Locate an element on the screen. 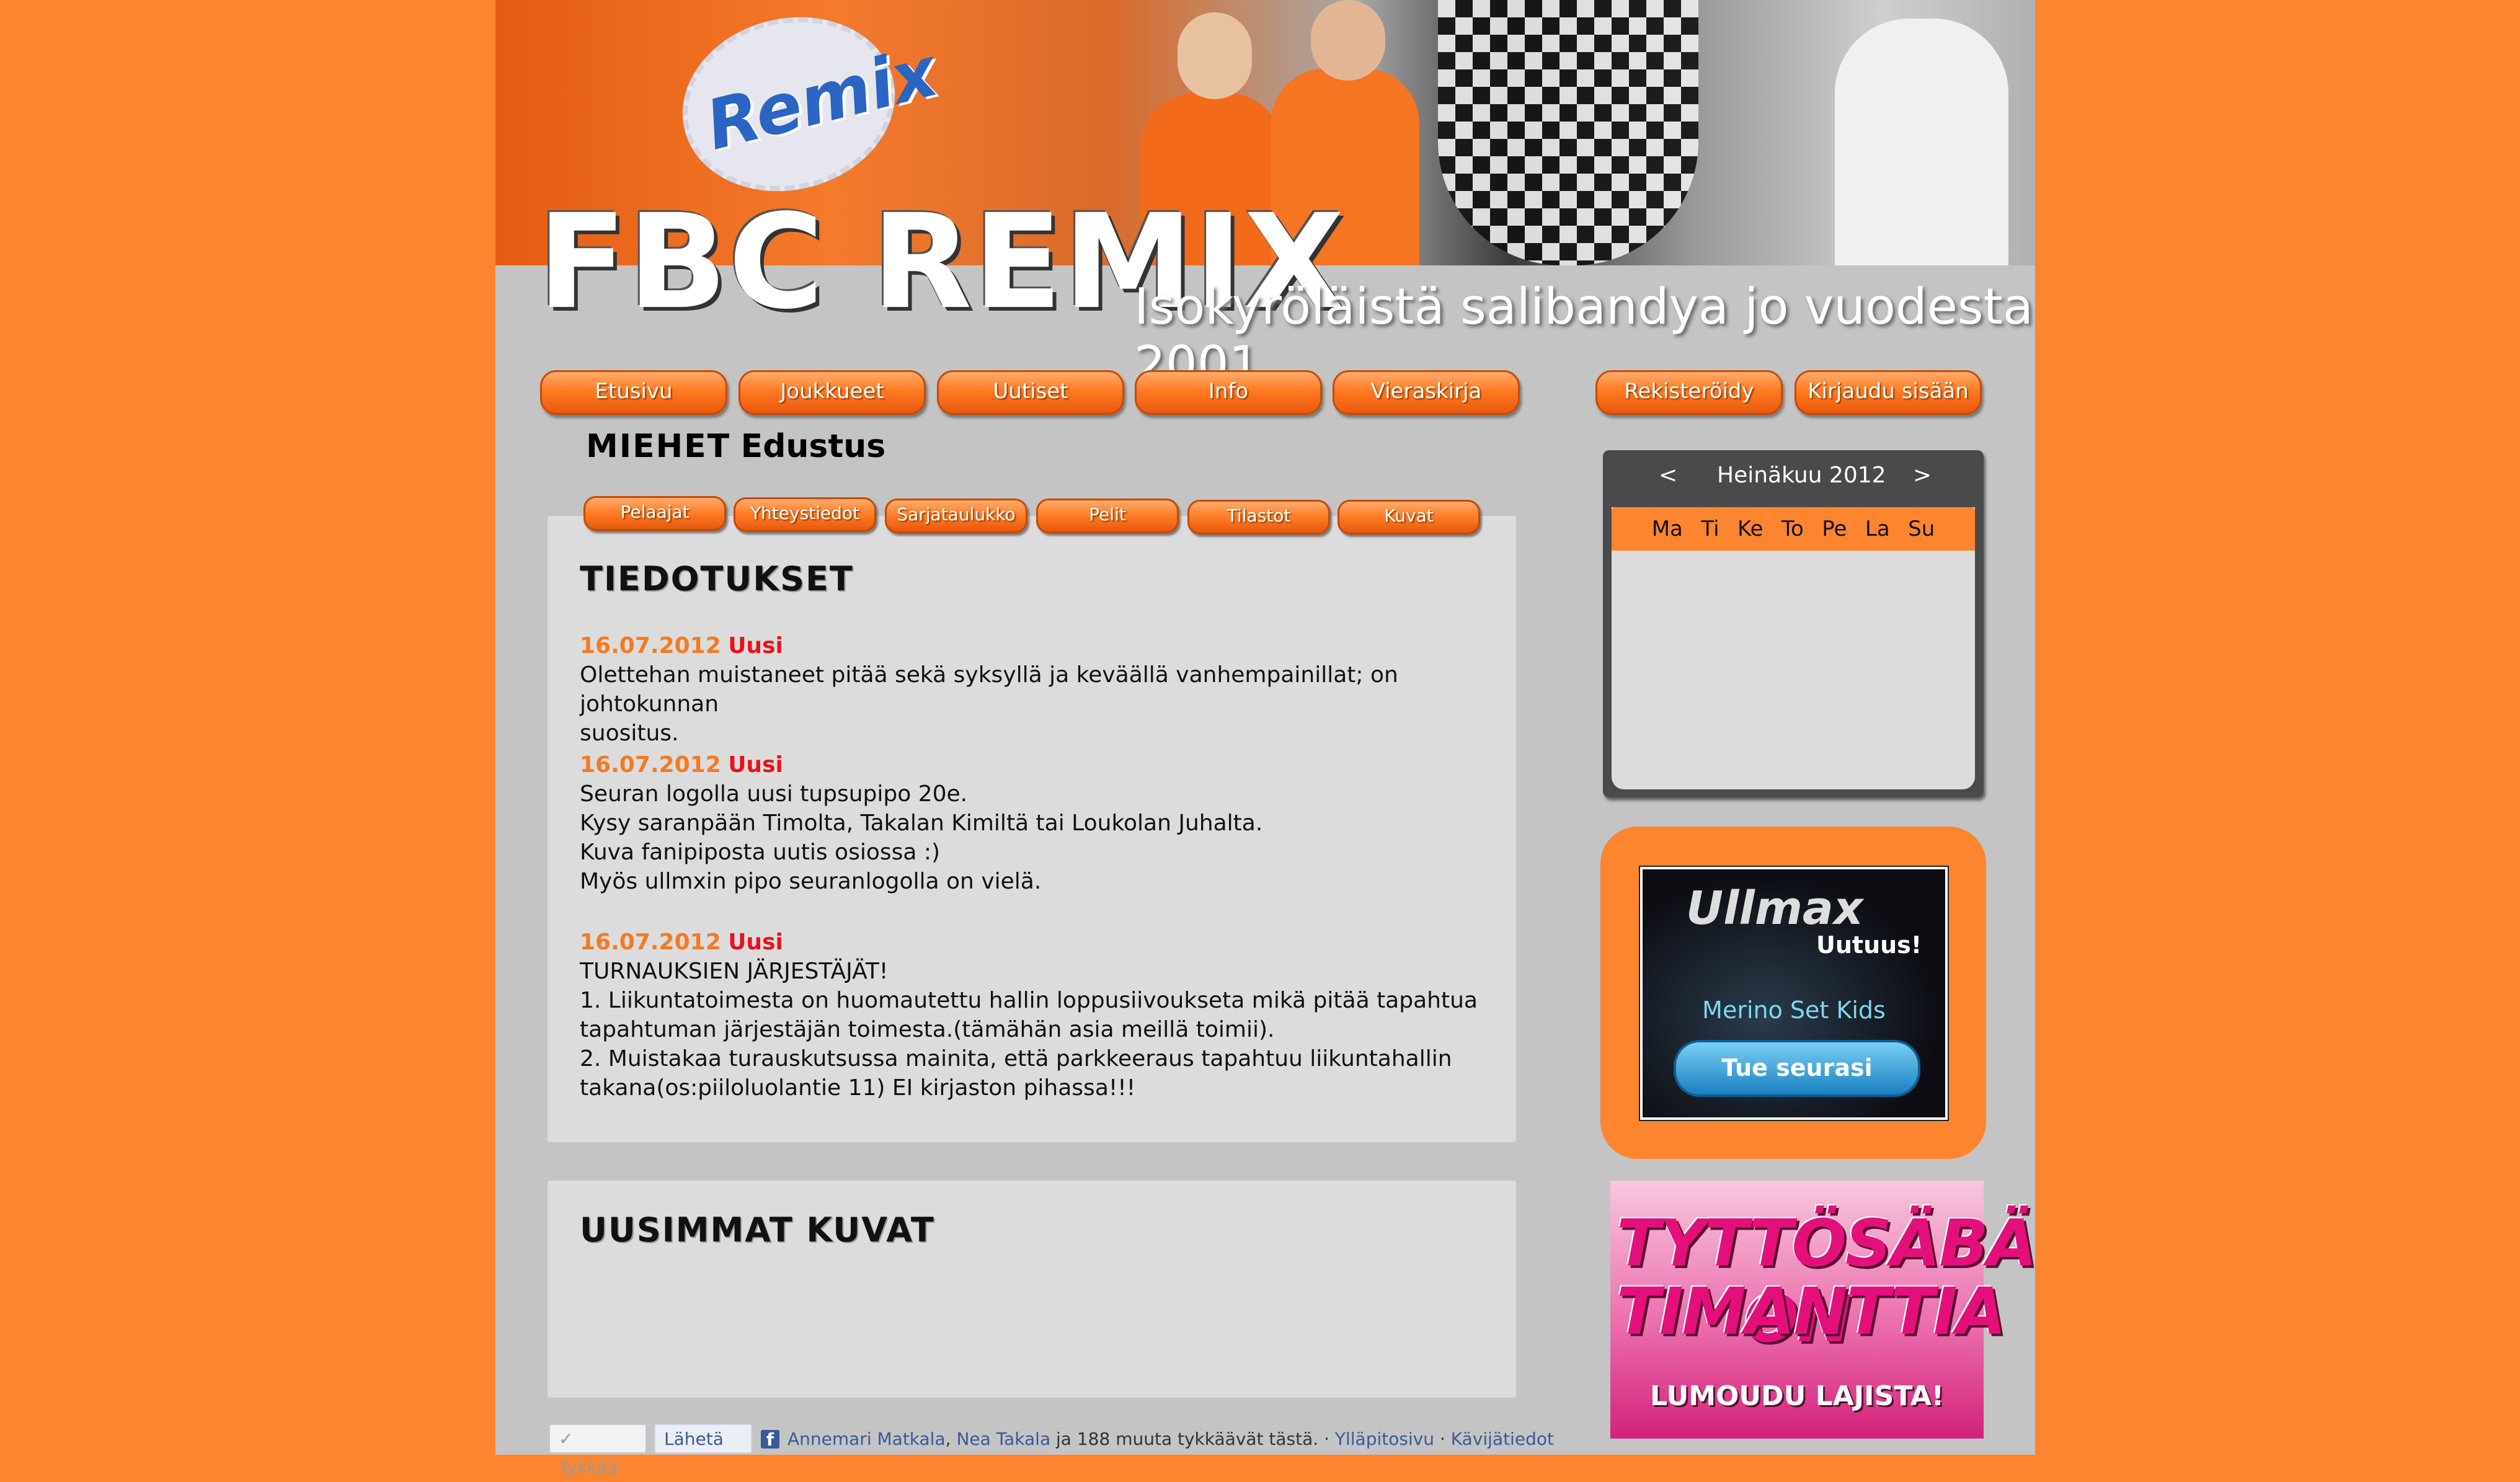 This screenshot has height=1482, width=2520. team-name: MIEHET is located at coordinates (659, 446).